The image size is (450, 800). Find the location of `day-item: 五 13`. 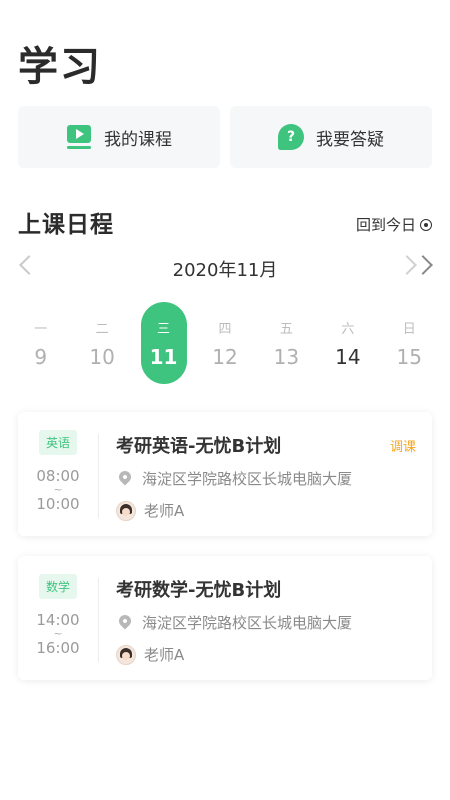

day-item: 五 13 is located at coordinates (286, 344).